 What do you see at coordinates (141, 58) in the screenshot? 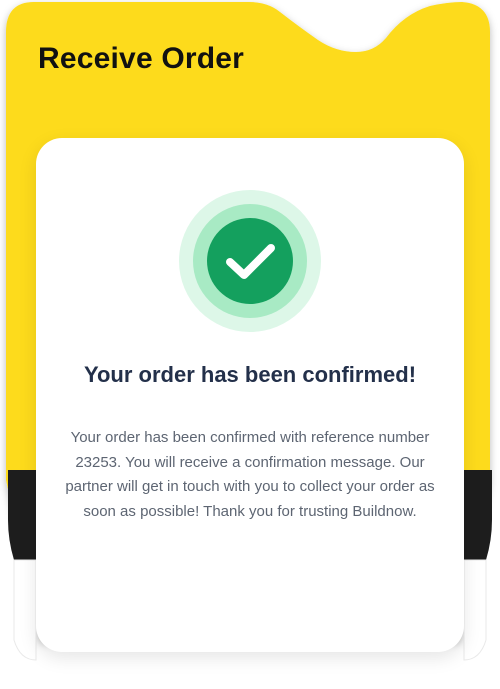
I see `page-title: Receive Order` at bounding box center [141, 58].